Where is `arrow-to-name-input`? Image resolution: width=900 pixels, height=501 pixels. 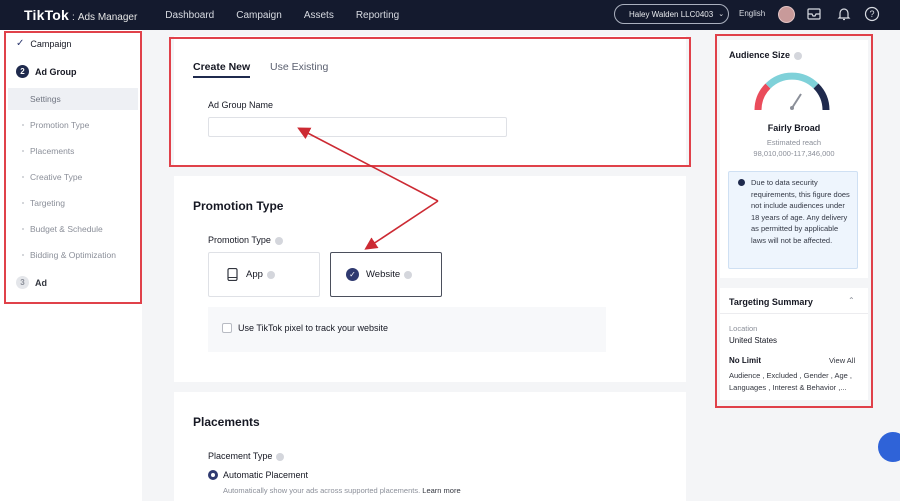
arrow-to-name-input is located at coordinates (368, 164).